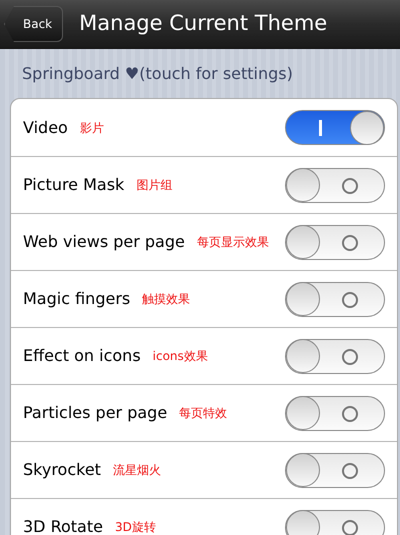  Describe the element at coordinates (203, 413) in the screenshot. I see `annotation-text: 每页特效` at that location.